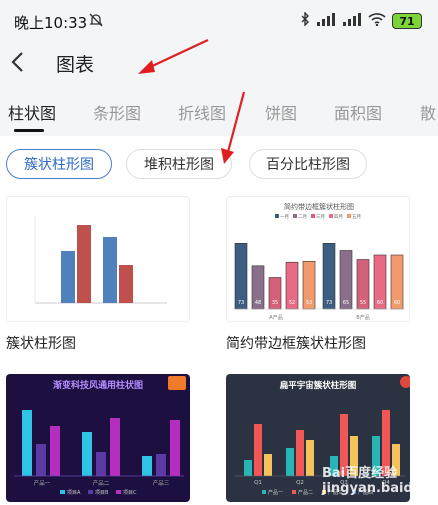 This screenshot has height=505, width=438. Describe the element at coordinates (346, 303) in the screenshot. I see `bar-value-label: 65` at that location.